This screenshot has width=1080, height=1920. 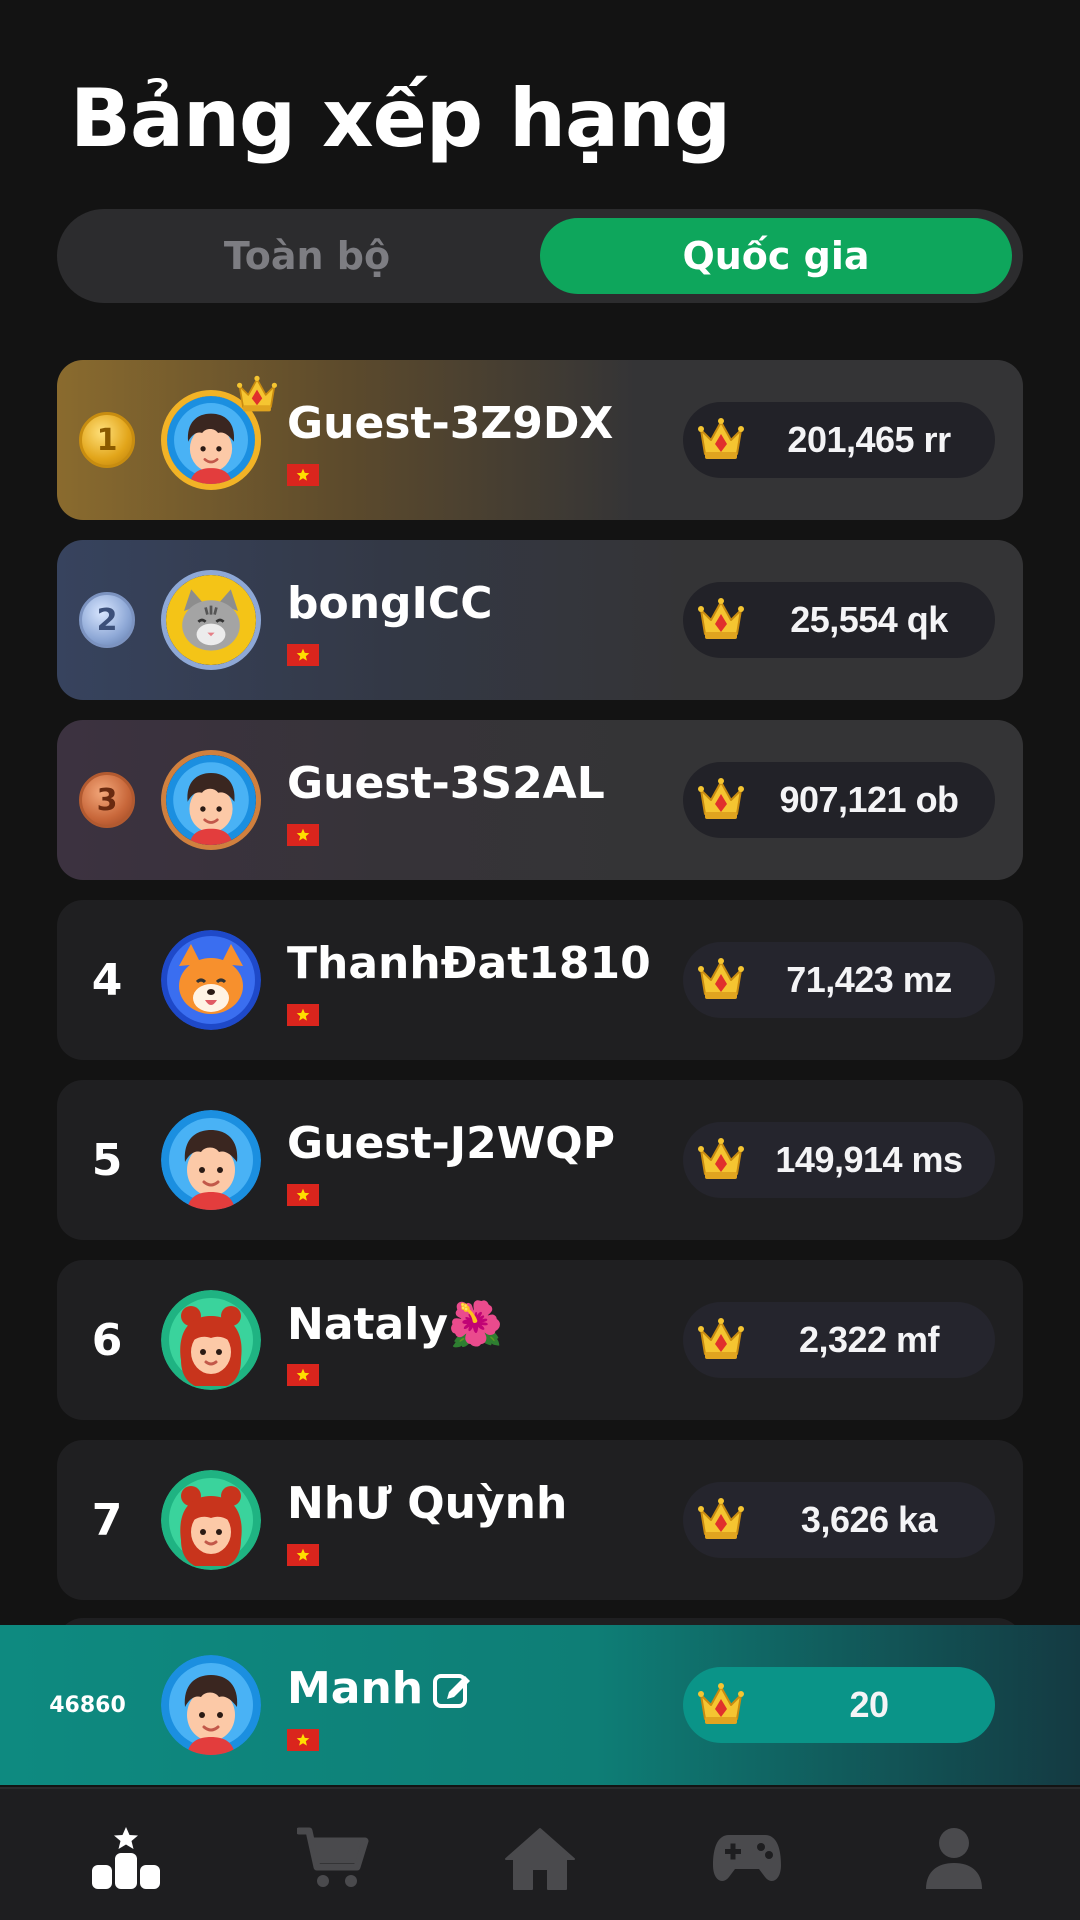 What do you see at coordinates (333, 1858) in the screenshot?
I see `shop-cart-icon` at bounding box center [333, 1858].